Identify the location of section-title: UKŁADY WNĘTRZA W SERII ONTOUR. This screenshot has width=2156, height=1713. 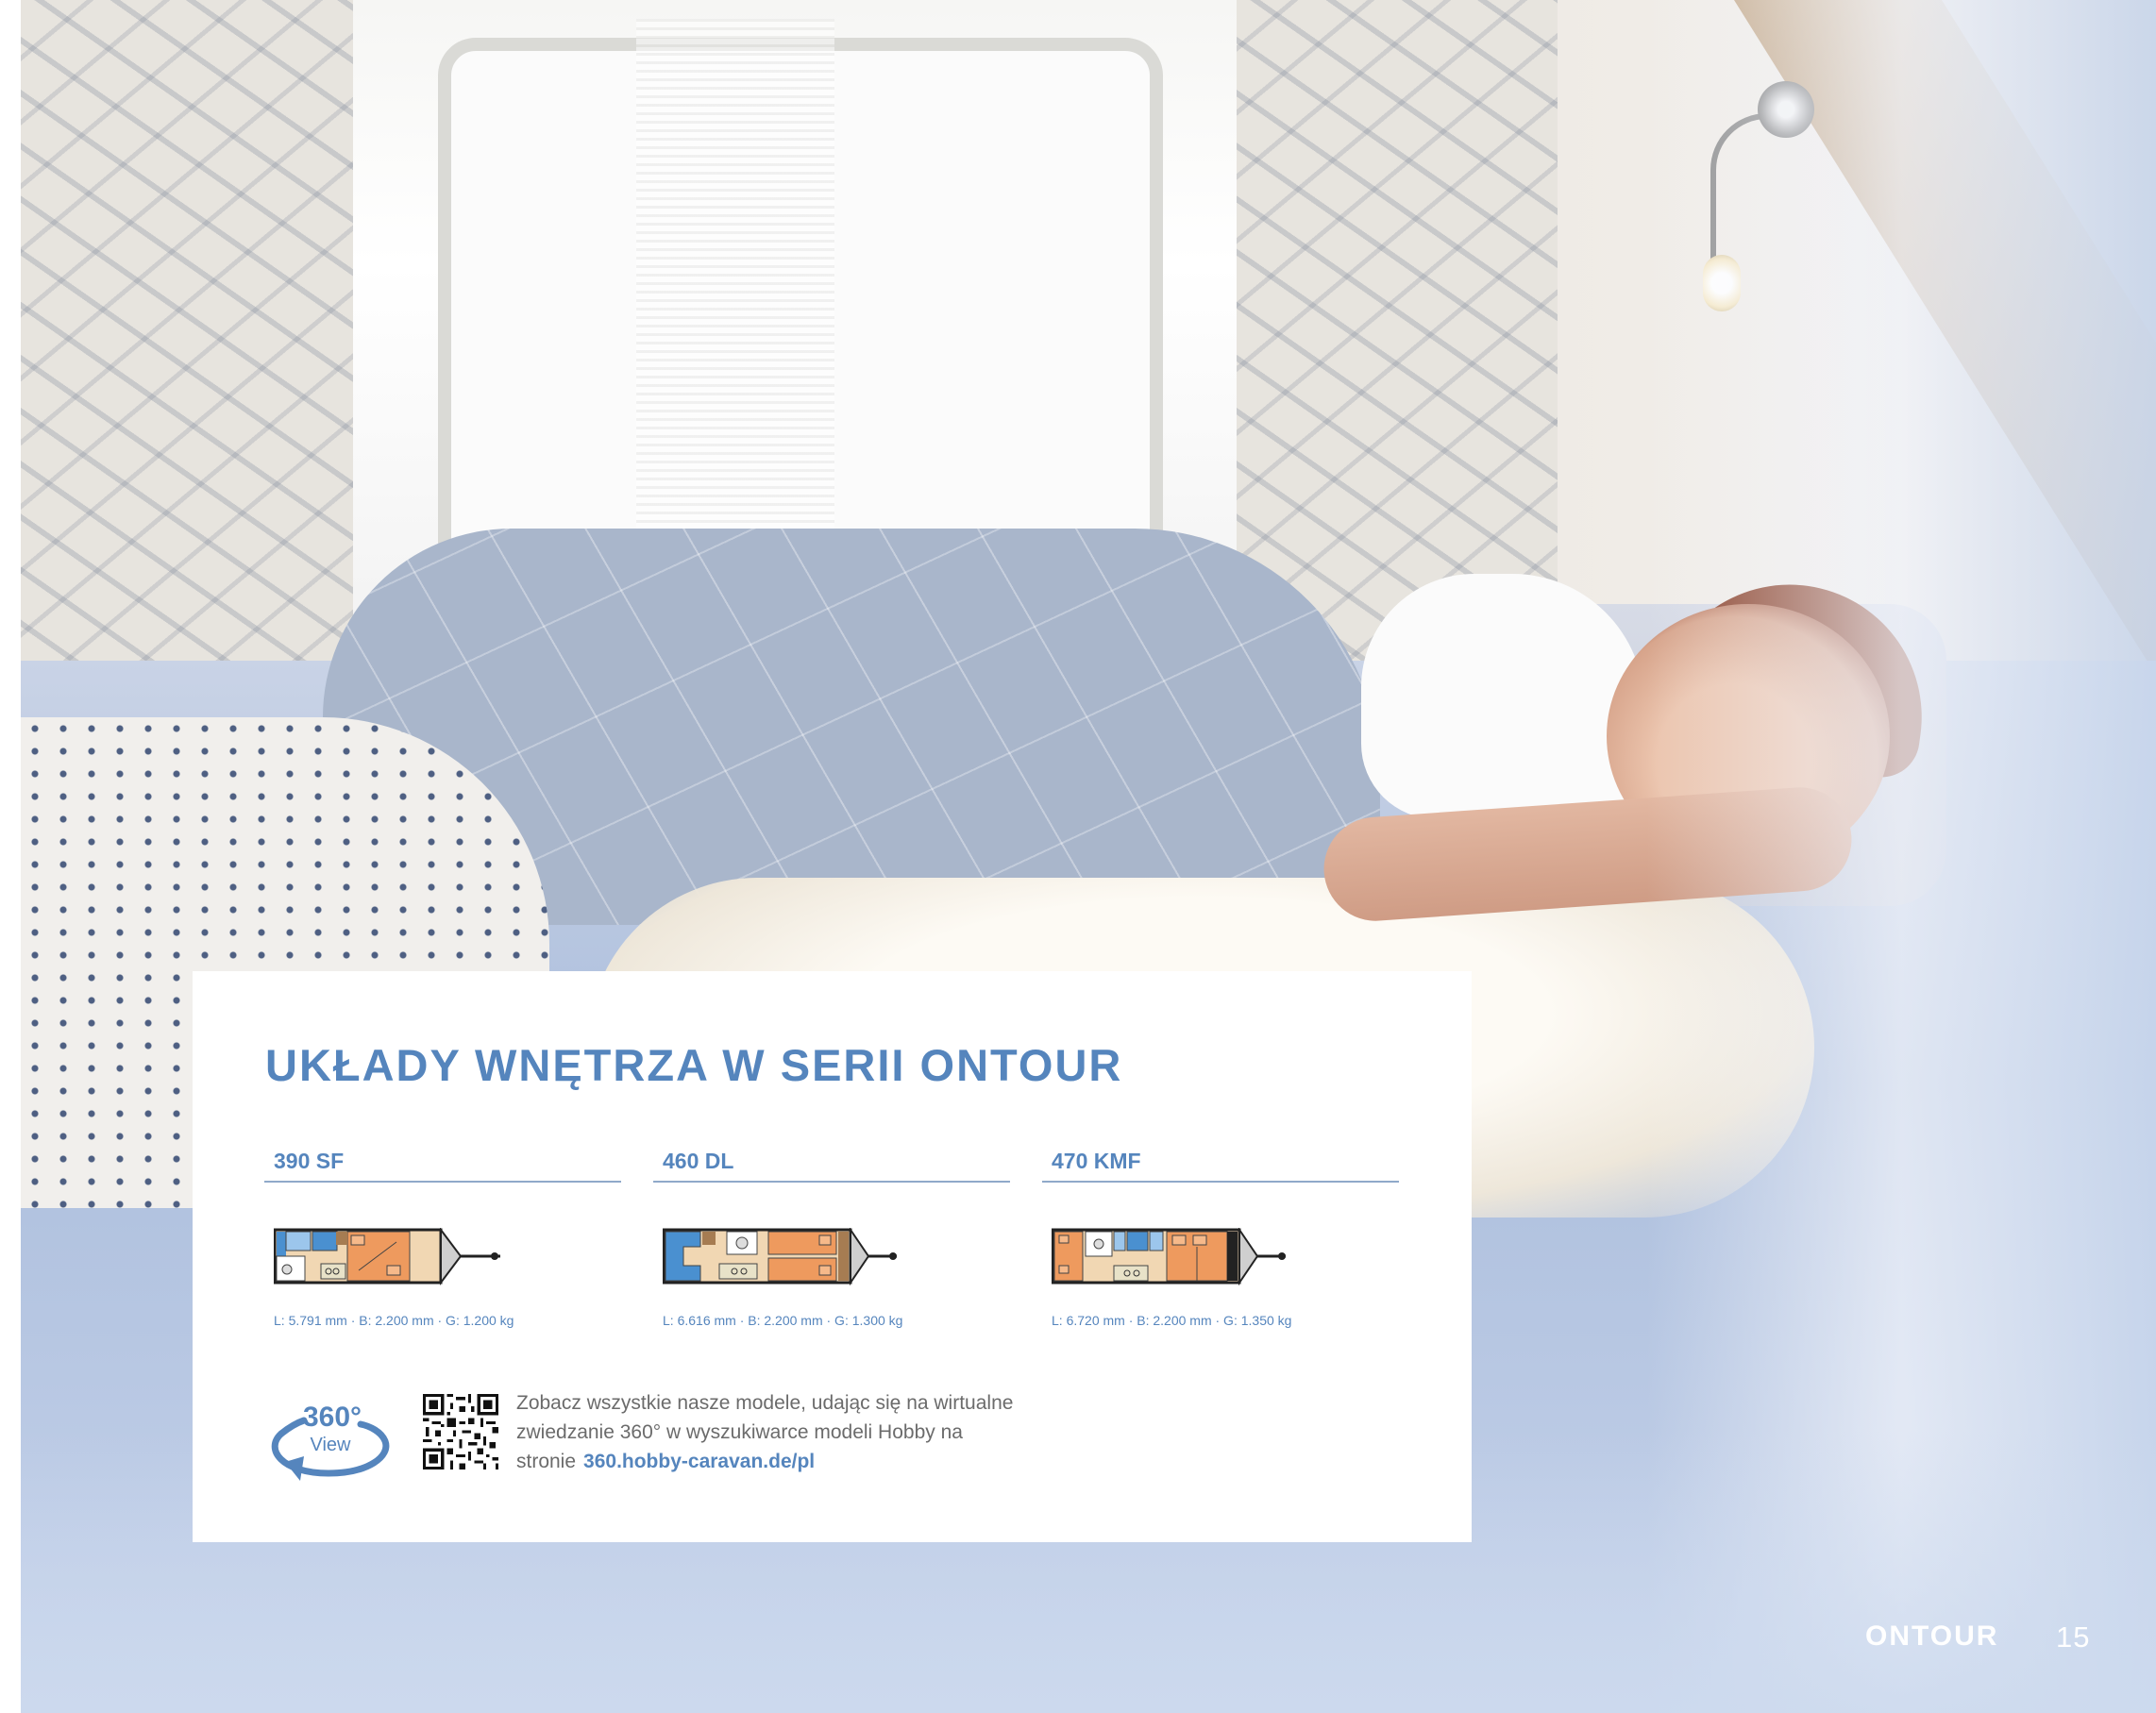
(694, 1065).